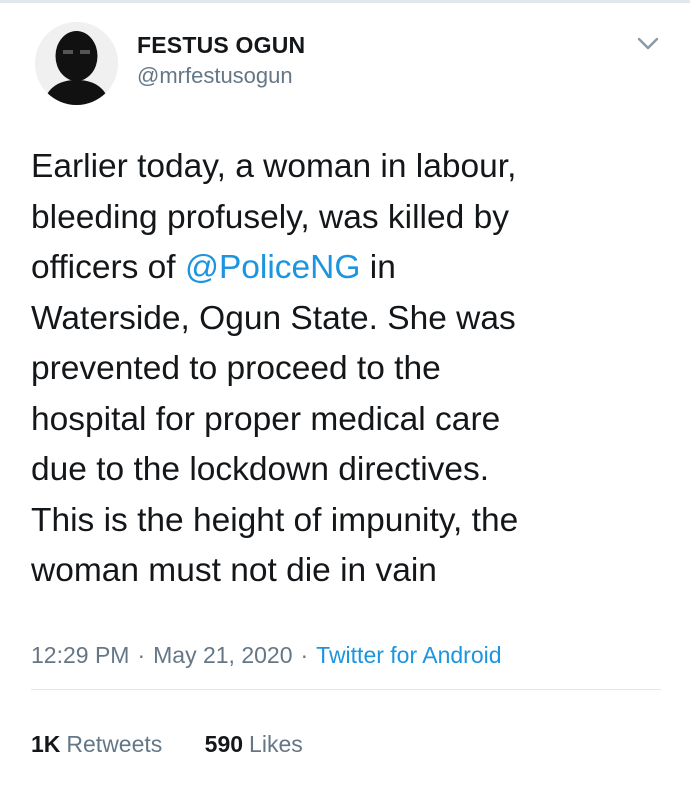 This screenshot has width=690, height=786. Describe the element at coordinates (274, 166) in the screenshot. I see `tweet-line: Earlier today, a woman in labour,` at that location.